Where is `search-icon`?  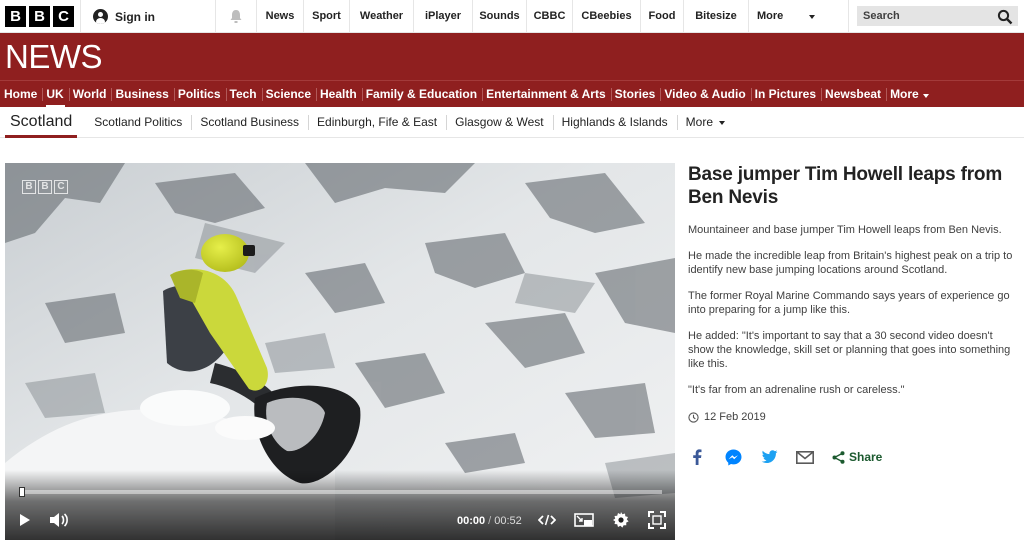 search-icon is located at coordinates (1005, 17).